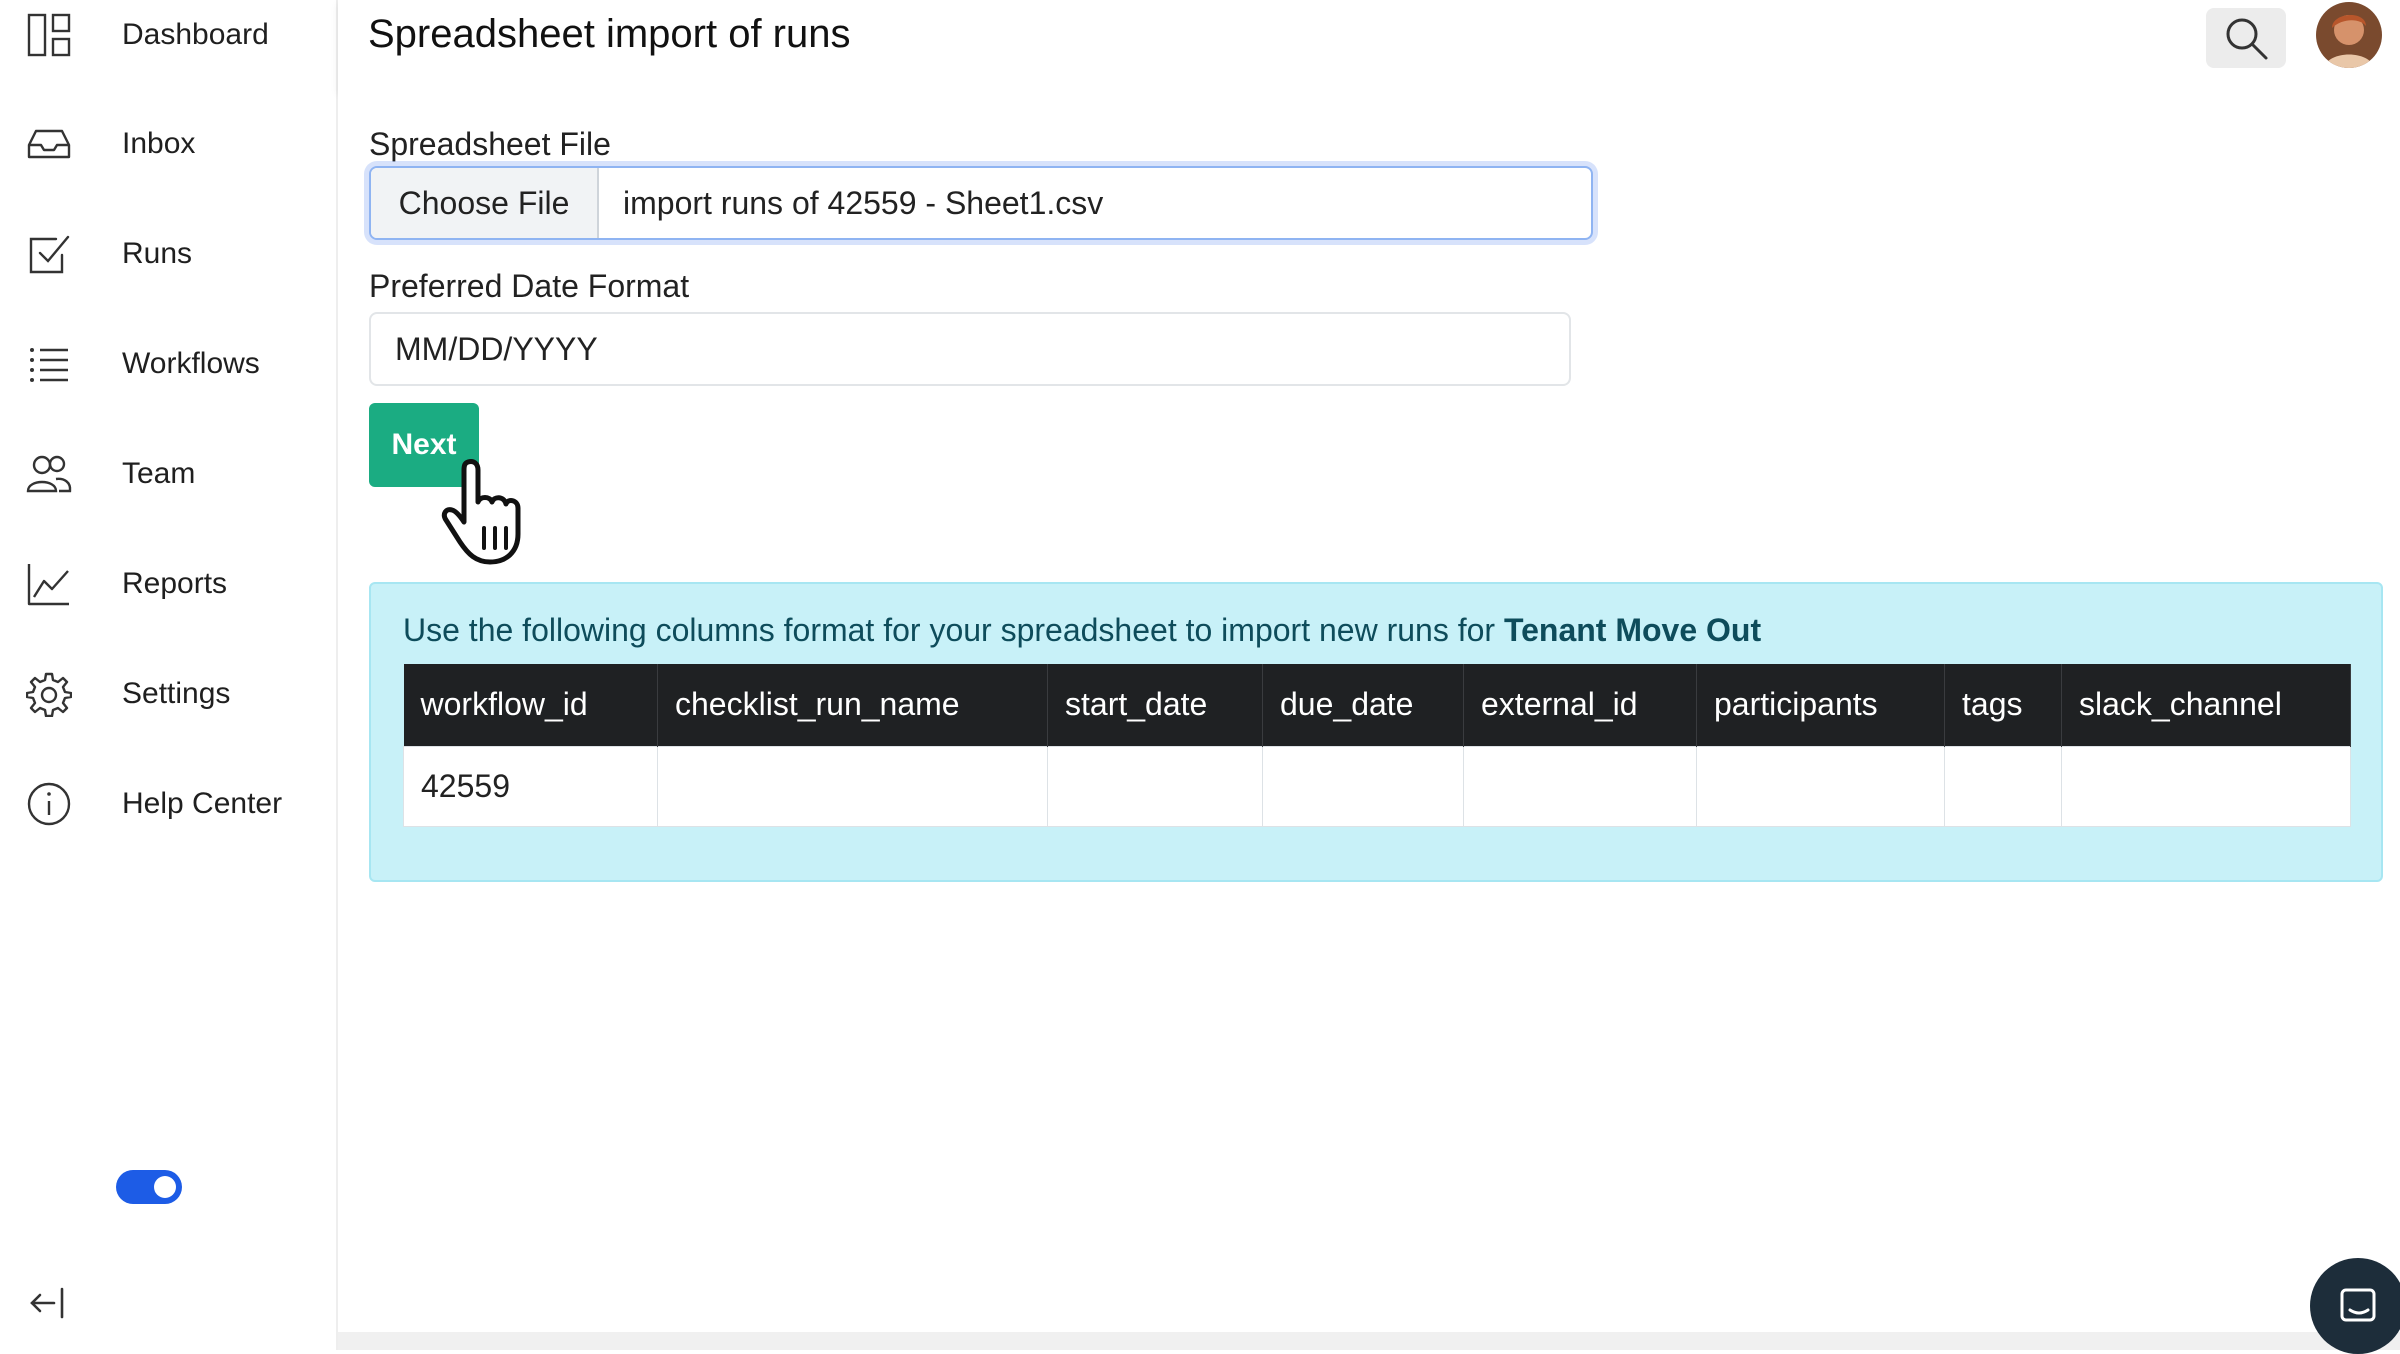 This screenshot has width=2400, height=1354. Describe the element at coordinates (530, 786) in the screenshot. I see `table-cell: 42559` at that location.